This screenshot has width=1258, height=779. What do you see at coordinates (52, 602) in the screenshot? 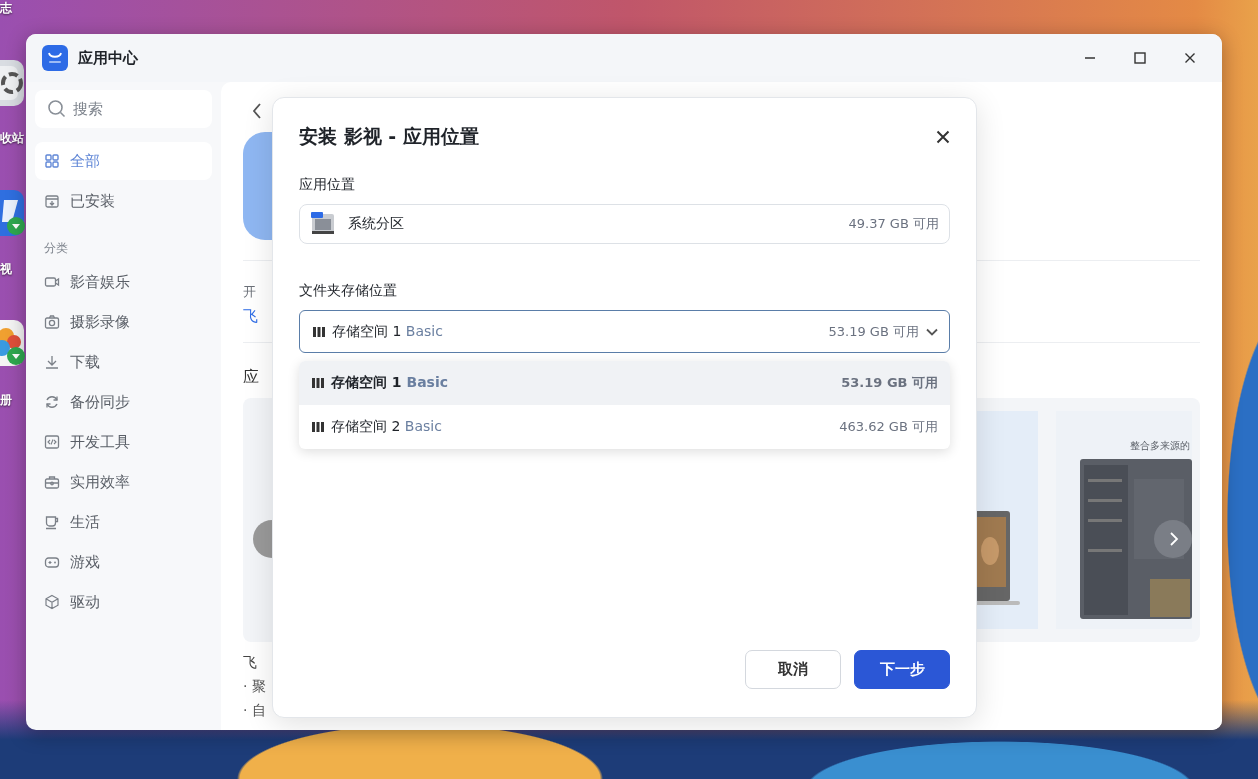
I see `cube-icon` at bounding box center [52, 602].